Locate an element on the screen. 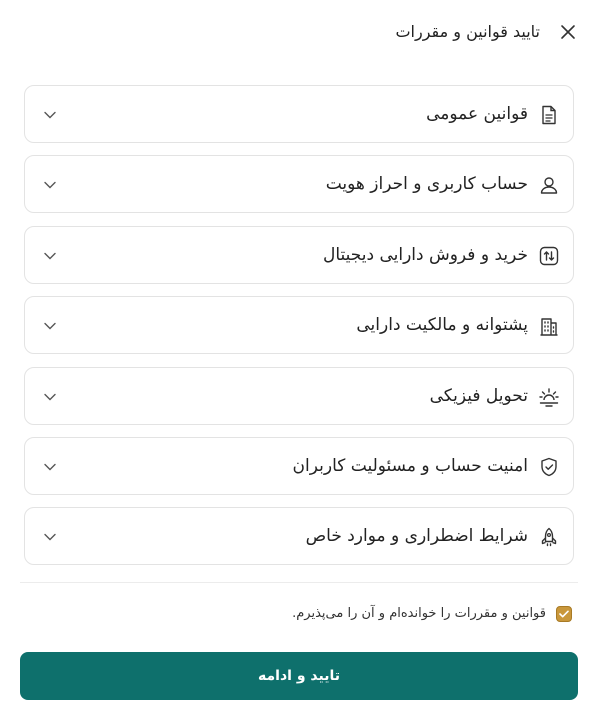 This screenshot has width=596, height=714. check-icon is located at coordinates (564, 614).